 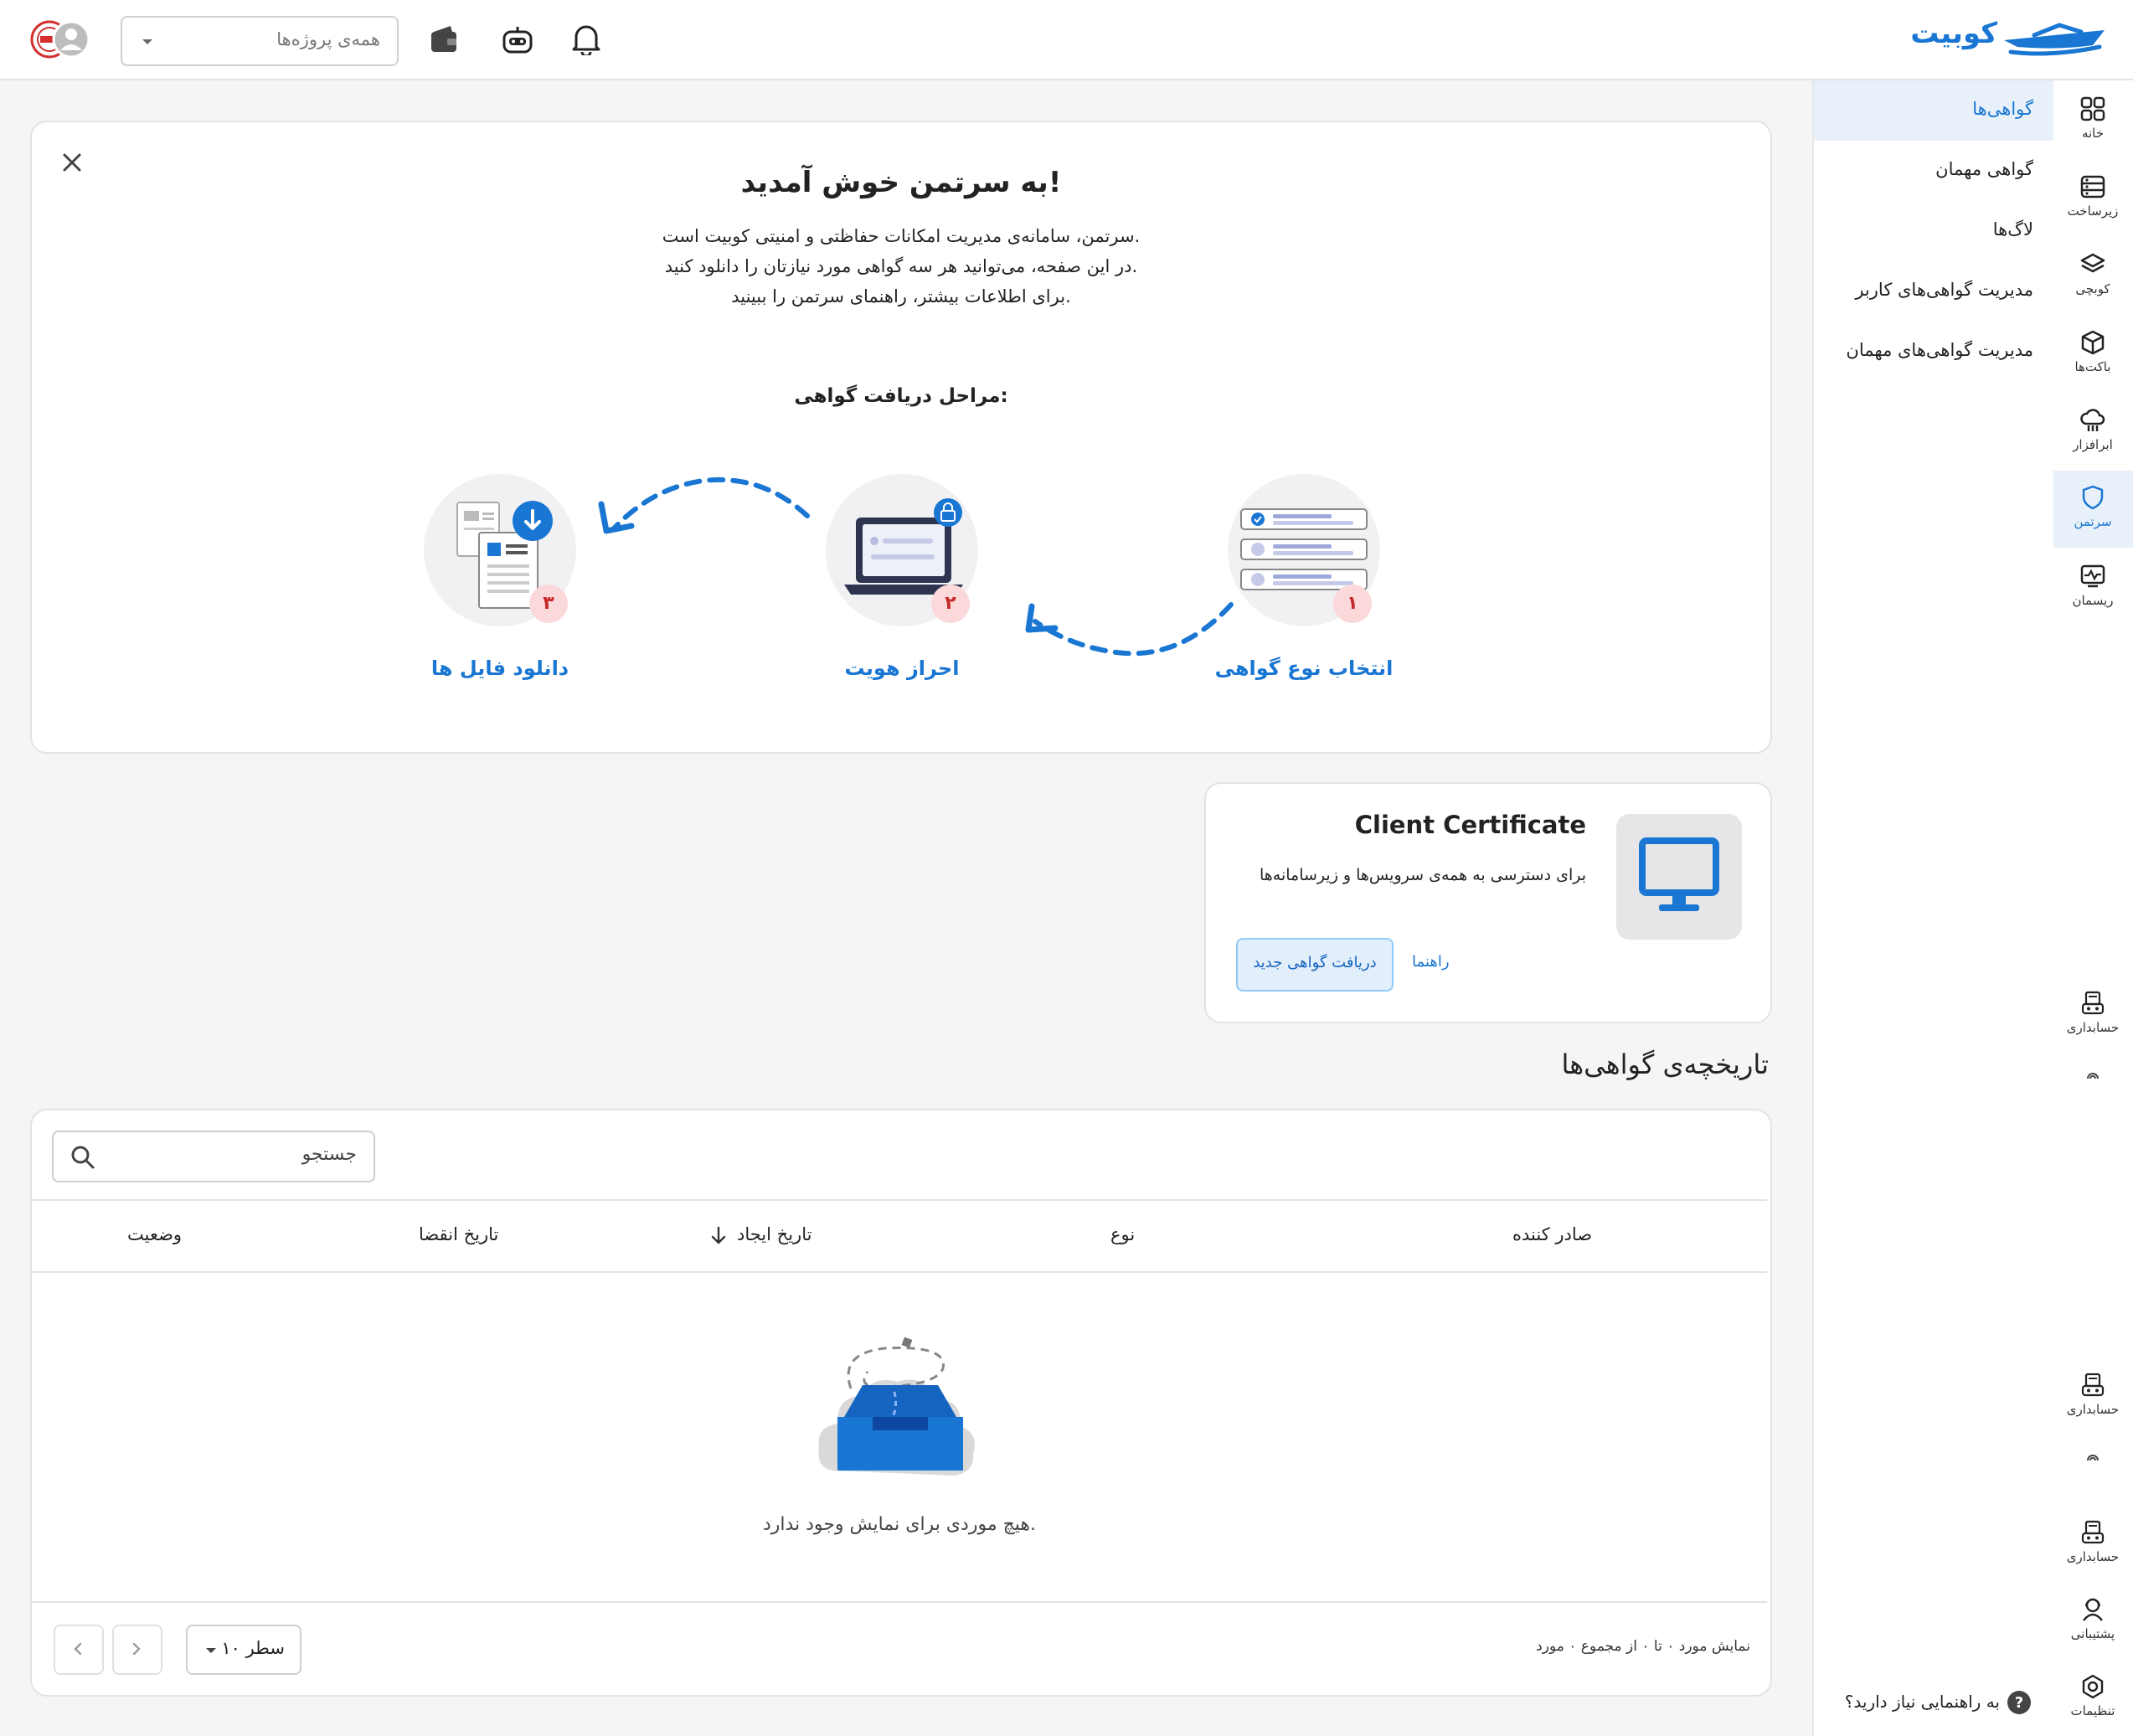 What do you see at coordinates (2092, 366) in the screenshot?
I see `rail-label-buckets: باکت‌ها` at bounding box center [2092, 366].